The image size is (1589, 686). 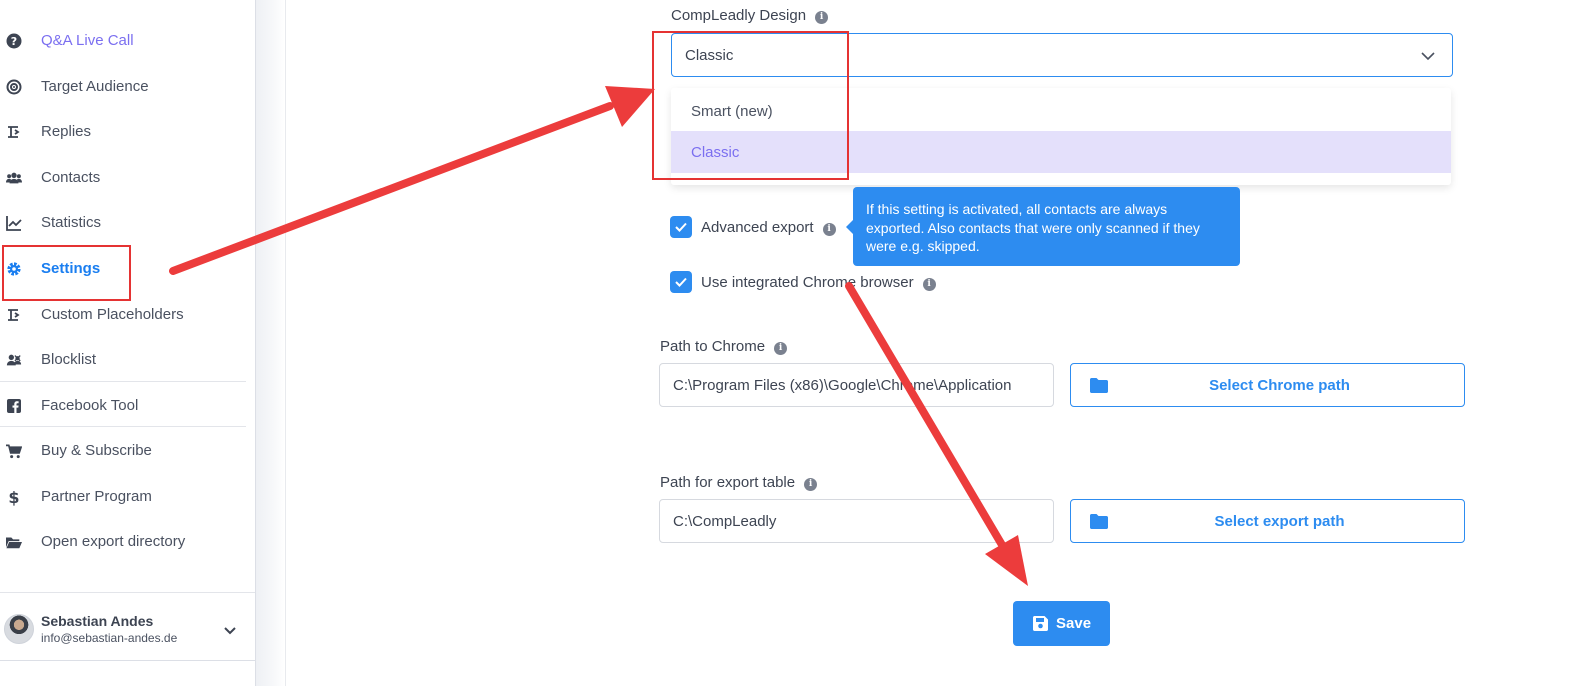 I want to click on target-icon, so click(x=14, y=87).